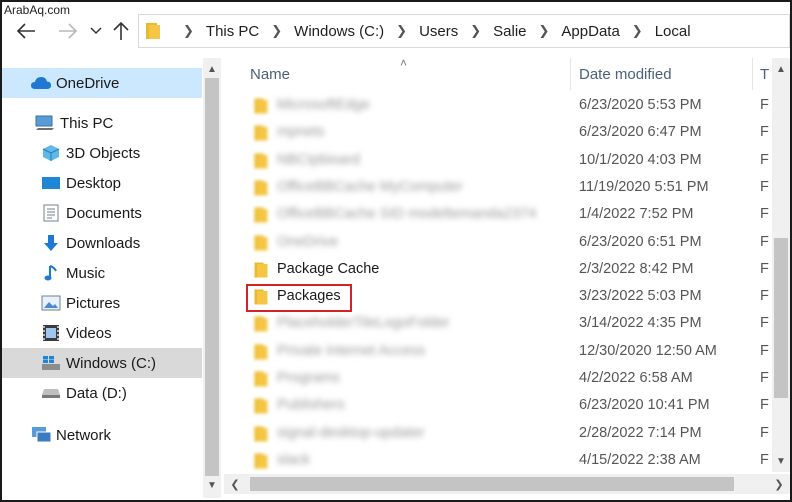 The height and width of the screenshot is (502, 792). I want to click on nav-item-pictures: Pictures, so click(102, 303).